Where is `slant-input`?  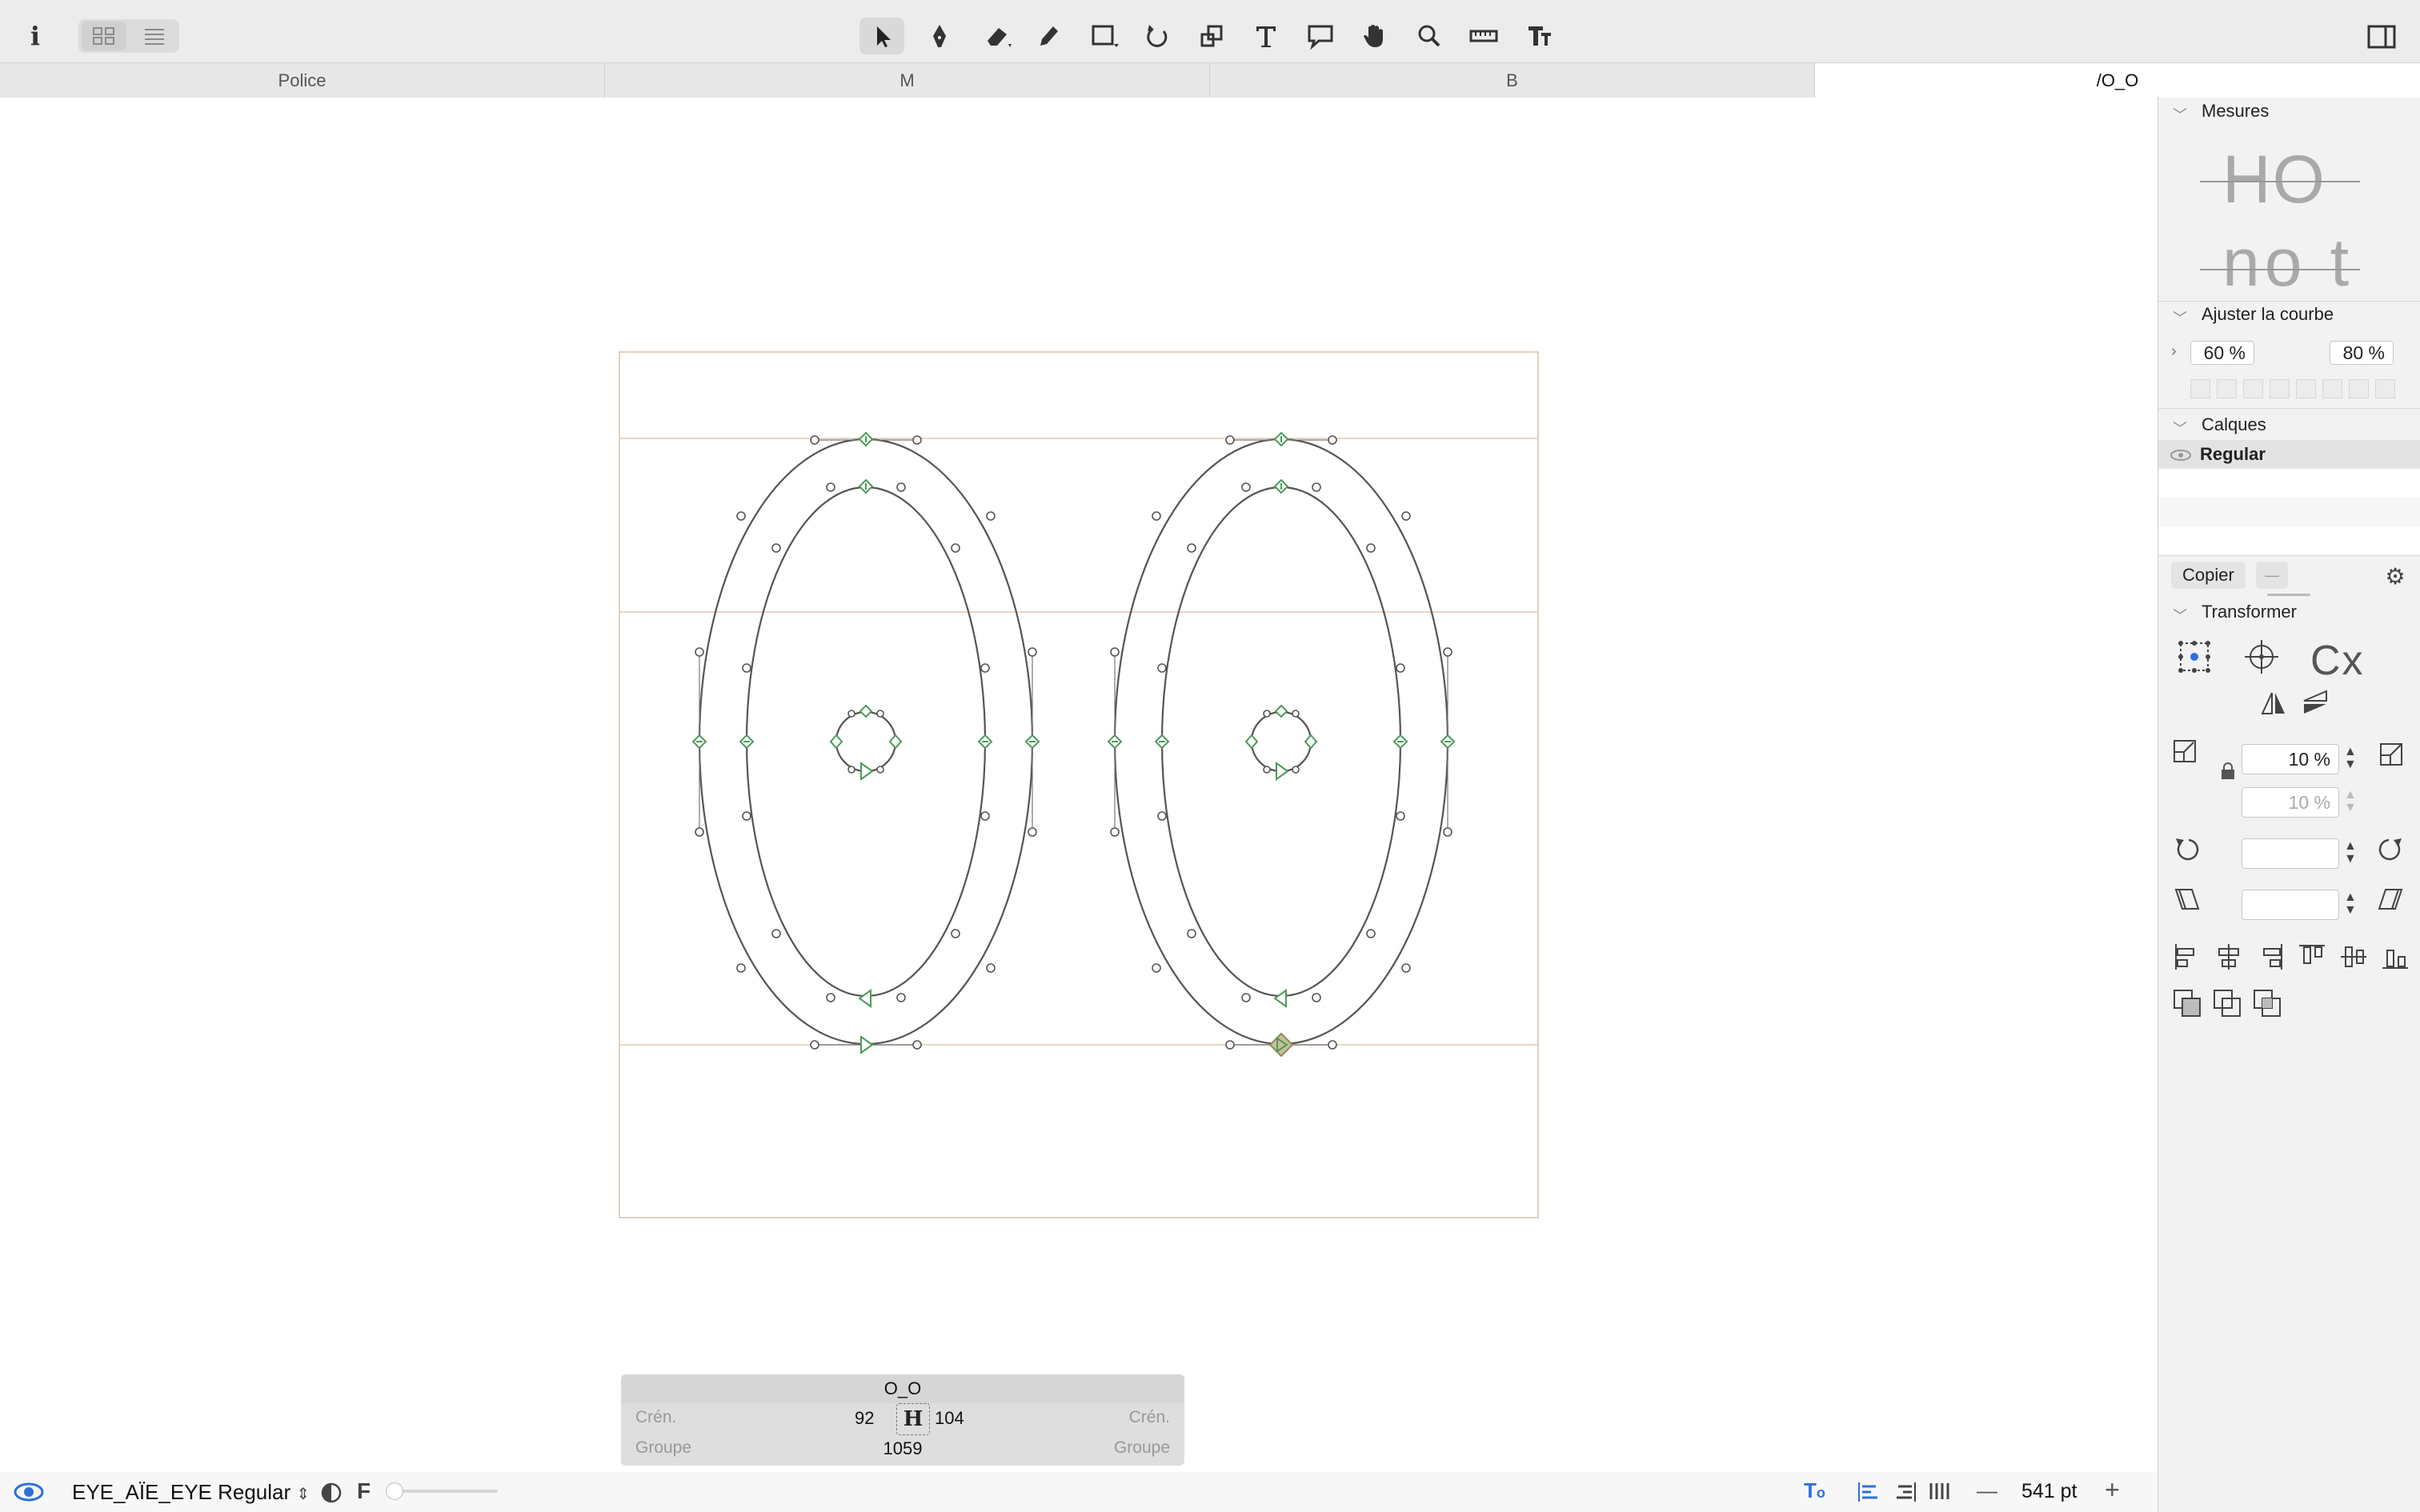
slant-input is located at coordinates (2290, 905).